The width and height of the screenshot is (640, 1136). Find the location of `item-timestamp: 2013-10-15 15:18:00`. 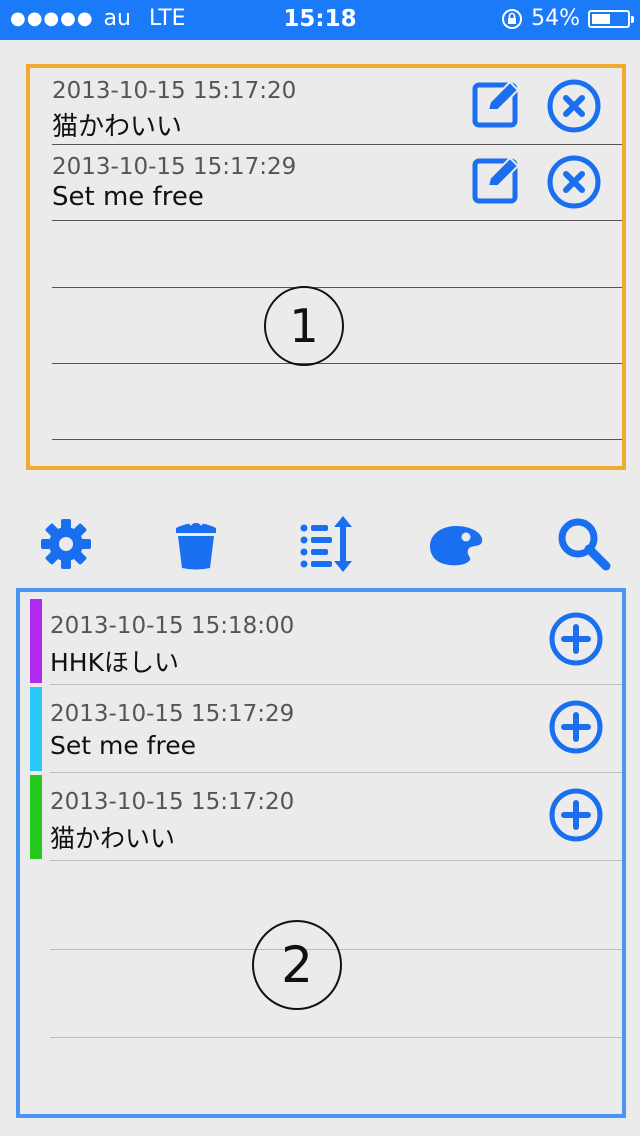

item-timestamp: 2013-10-15 15:18:00 is located at coordinates (172, 626).